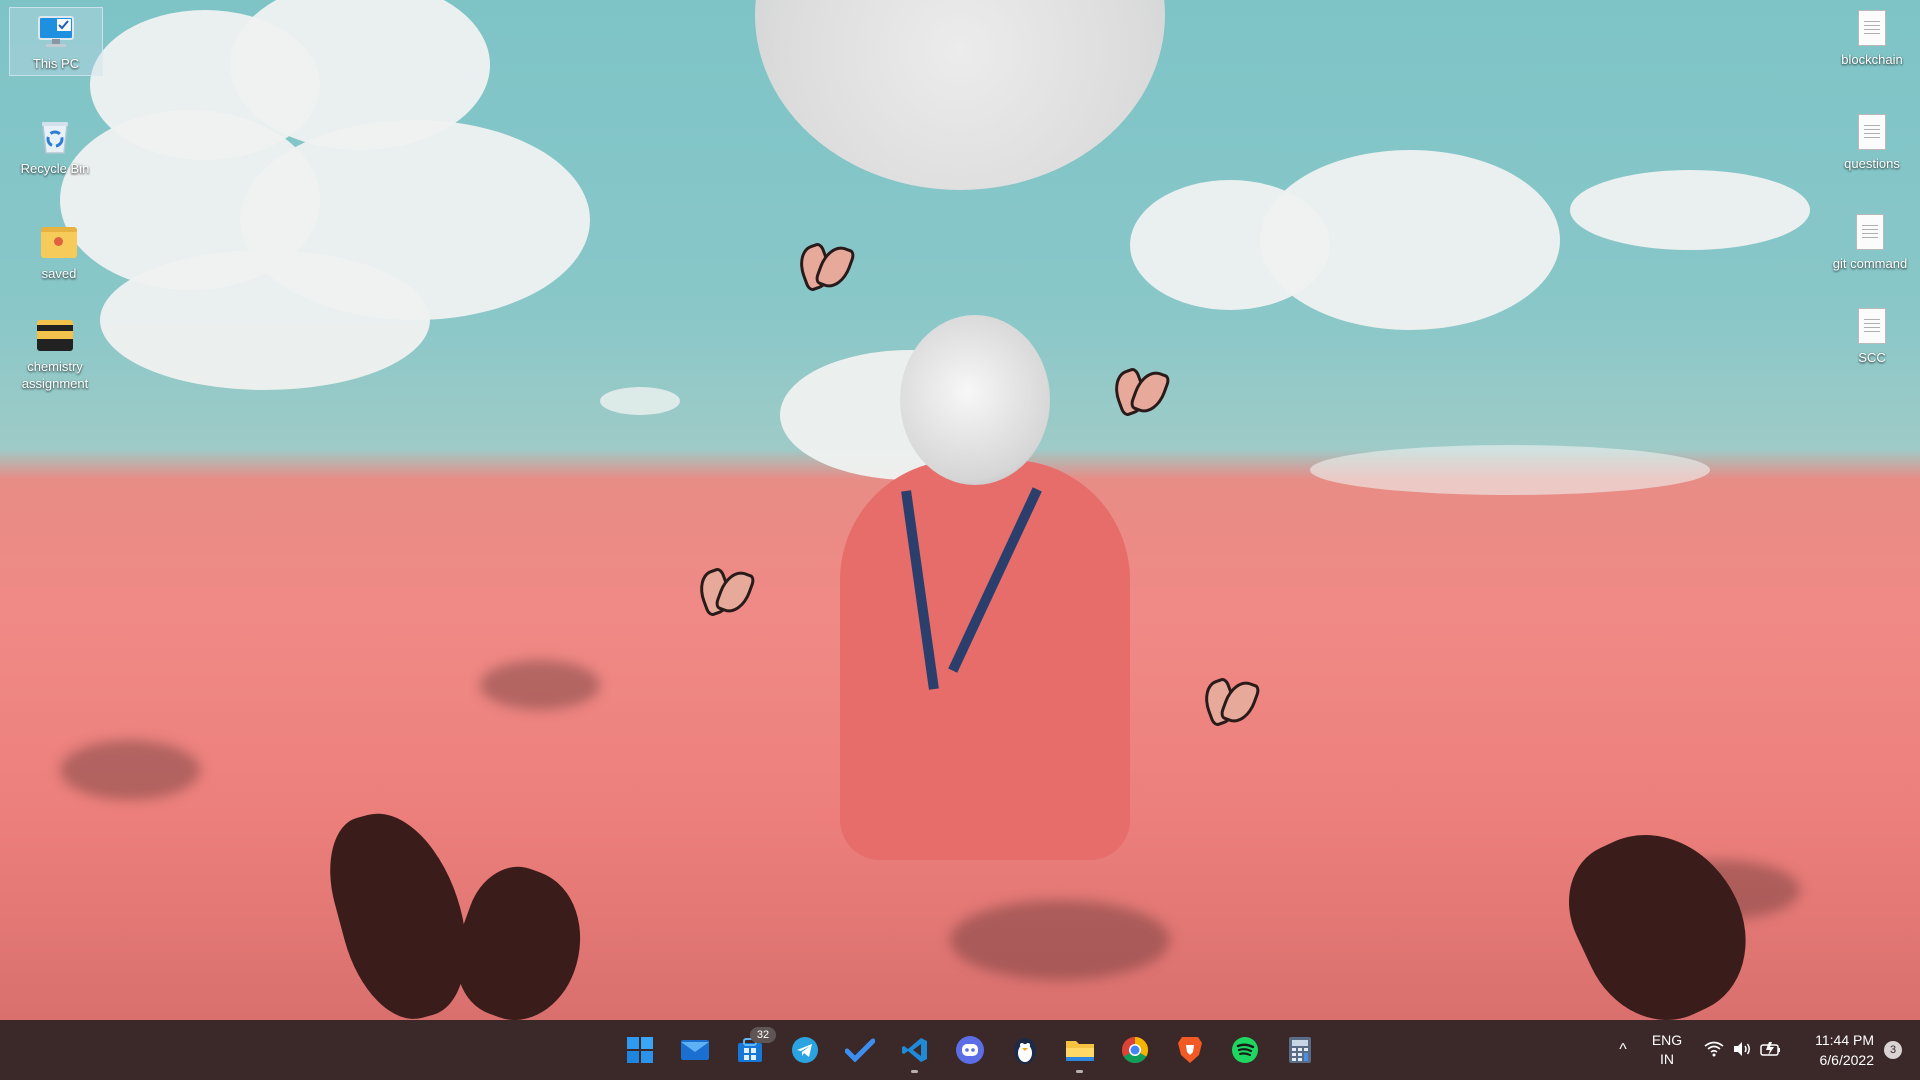 The width and height of the screenshot is (1920, 1080). What do you see at coordinates (59, 273) in the screenshot?
I see `desktop-icon-label: saved` at bounding box center [59, 273].